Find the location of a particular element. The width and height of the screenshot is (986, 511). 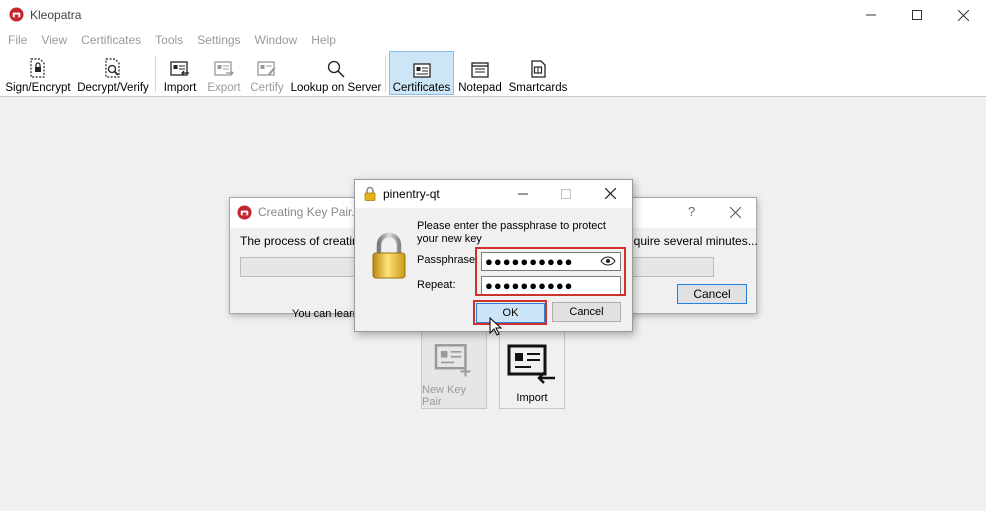

creating-cancel-button: Cancel is located at coordinates (712, 294).